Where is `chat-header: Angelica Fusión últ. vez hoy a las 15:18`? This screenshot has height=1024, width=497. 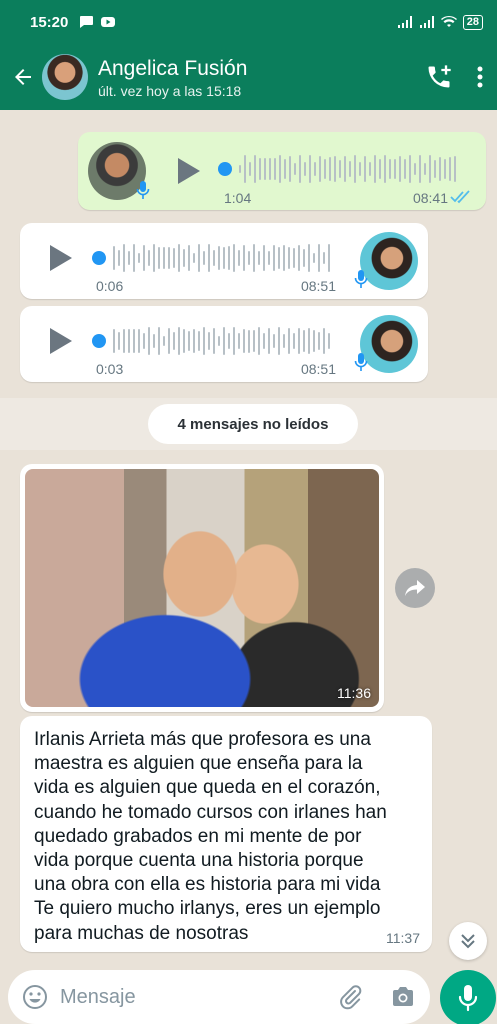
chat-header: Angelica Fusión últ. vez hoy a las 15:18 is located at coordinates (248, 77).